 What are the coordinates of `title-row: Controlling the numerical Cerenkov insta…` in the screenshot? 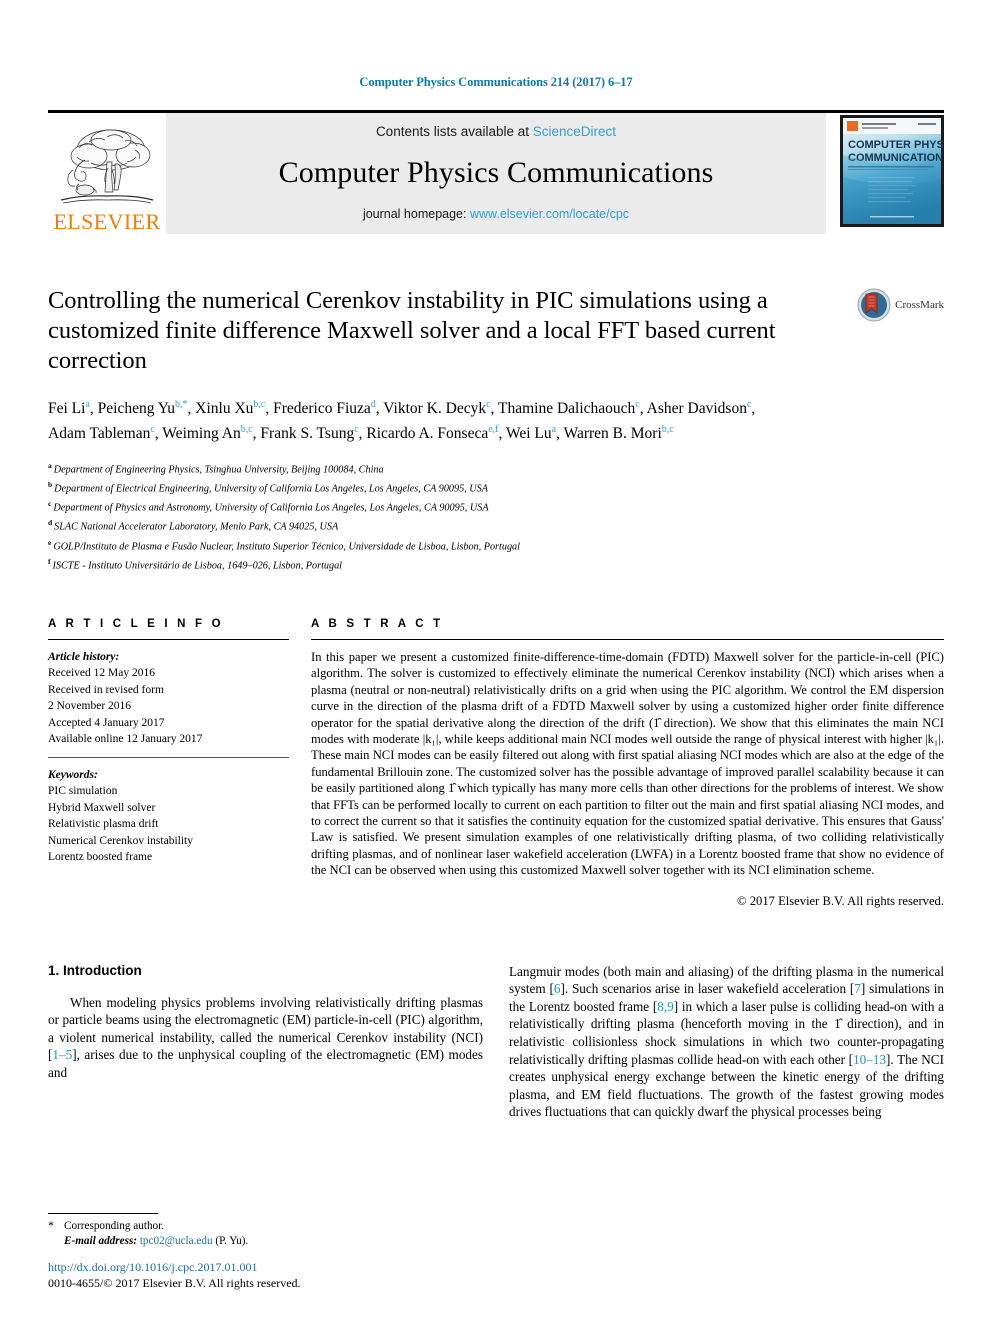 It's located at (496, 331).